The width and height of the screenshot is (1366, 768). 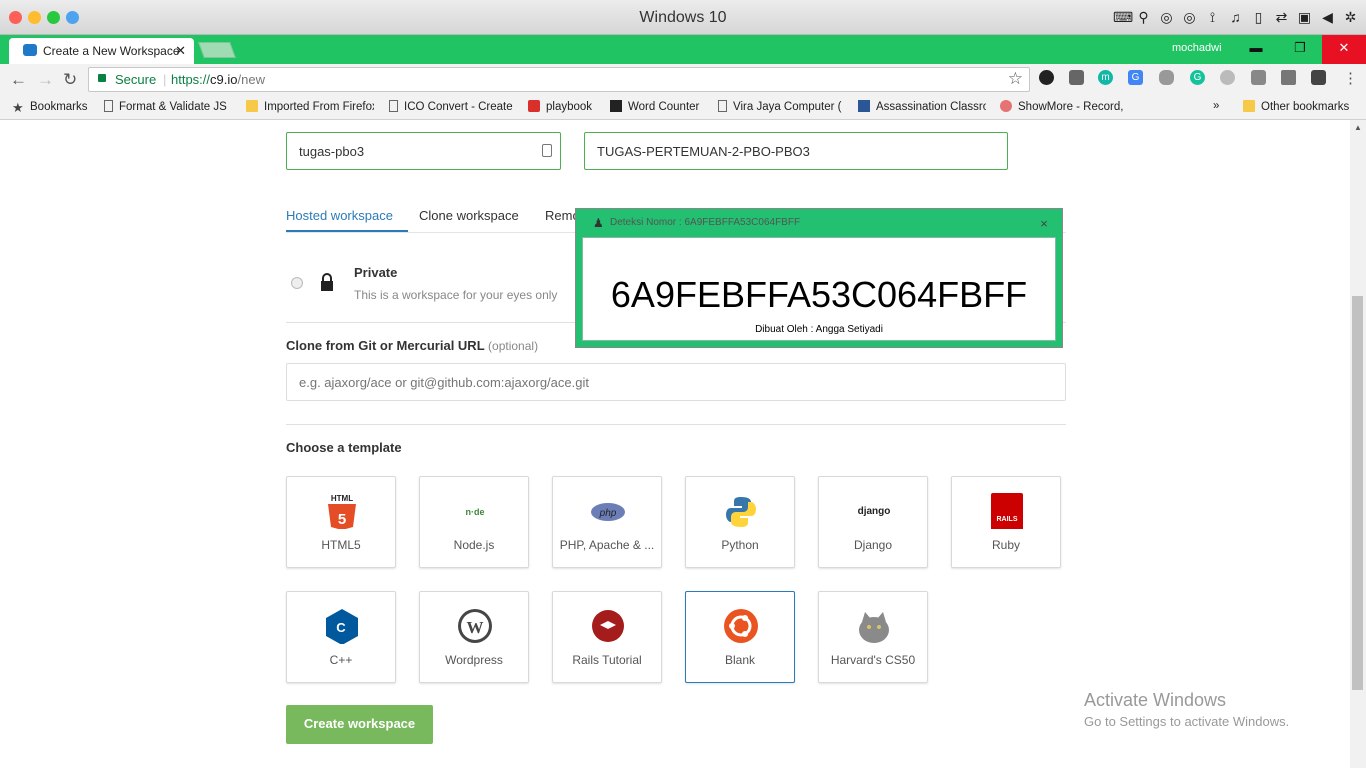 What do you see at coordinates (1258, 77) in the screenshot?
I see `ext-4-icon` at bounding box center [1258, 77].